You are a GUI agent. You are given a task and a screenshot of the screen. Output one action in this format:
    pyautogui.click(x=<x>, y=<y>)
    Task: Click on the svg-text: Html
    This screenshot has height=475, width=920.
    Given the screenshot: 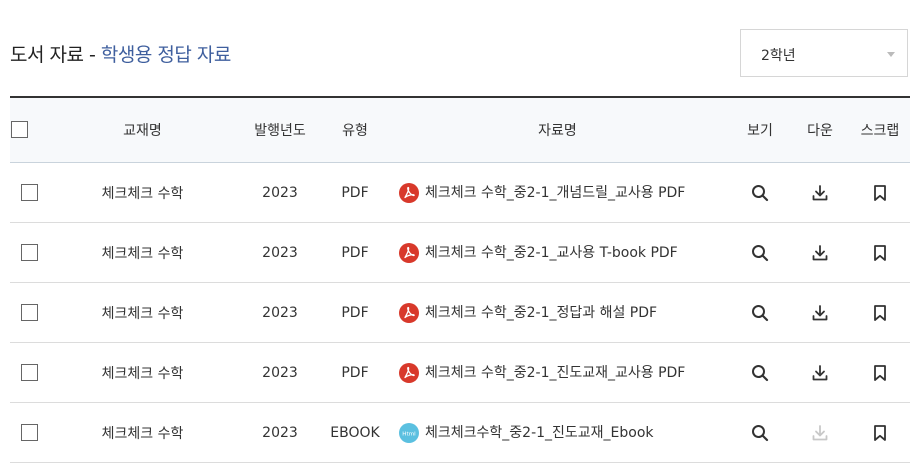 What is the action you would take?
    pyautogui.click(x=409, y=435)
    